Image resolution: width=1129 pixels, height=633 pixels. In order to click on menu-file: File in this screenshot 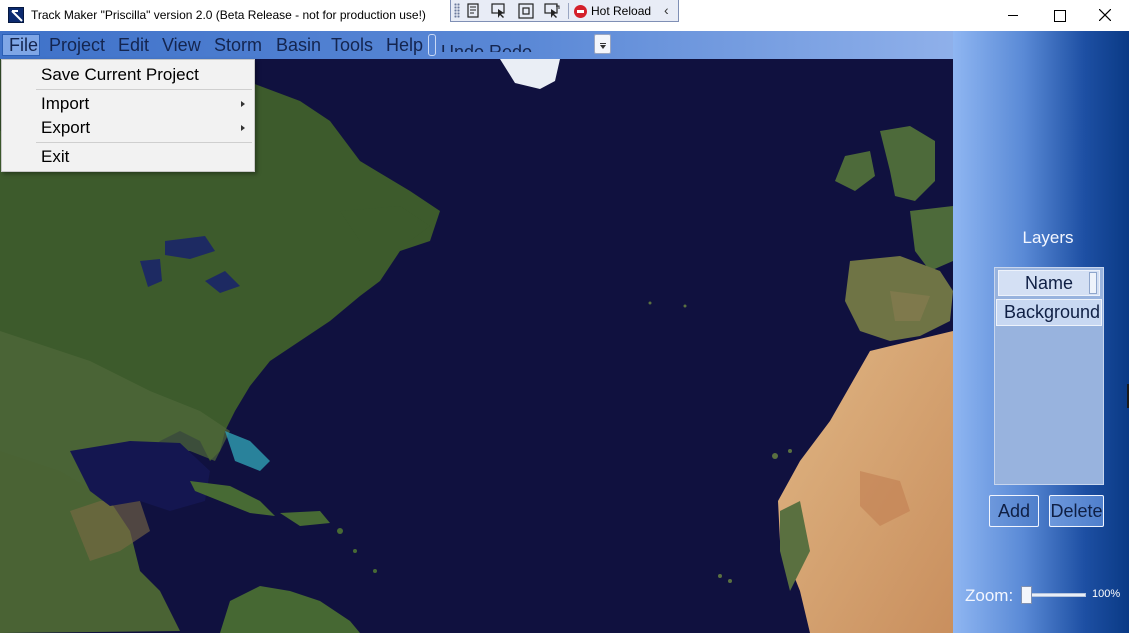, I will do `click(21, 45)`.